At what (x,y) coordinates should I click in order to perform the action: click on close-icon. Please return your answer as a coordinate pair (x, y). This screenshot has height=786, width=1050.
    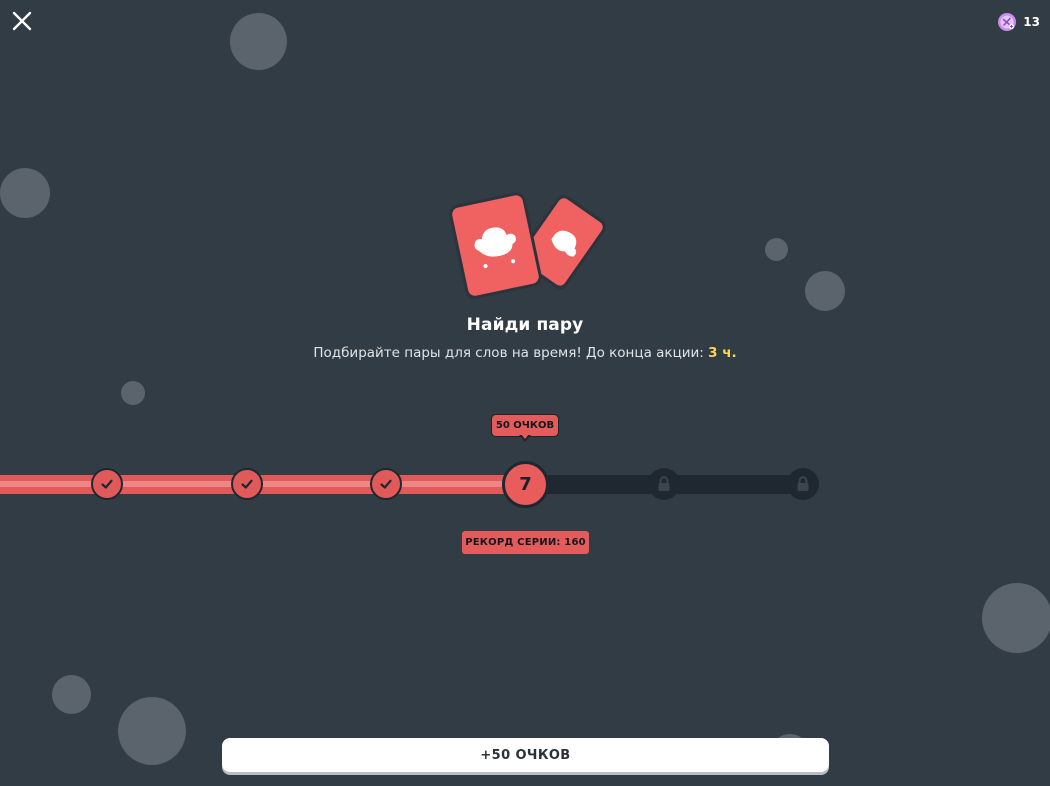
    Looking at the image, I should click on (22, 21).